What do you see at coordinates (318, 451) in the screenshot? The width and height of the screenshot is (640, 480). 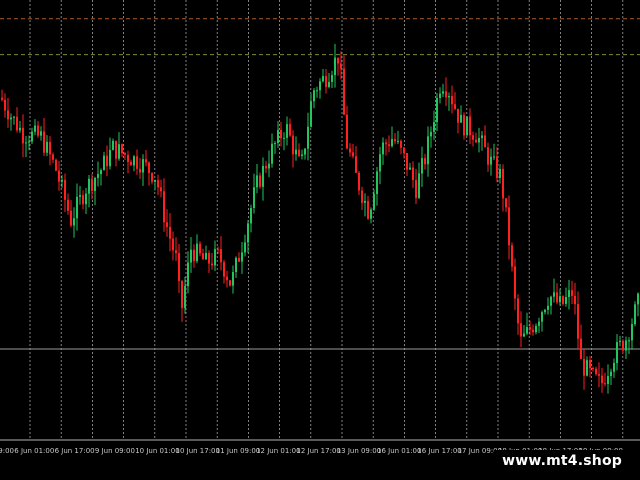 I see `time-axis-tick-label: 12 Jun 17:00` at bounding box center [318, 451].